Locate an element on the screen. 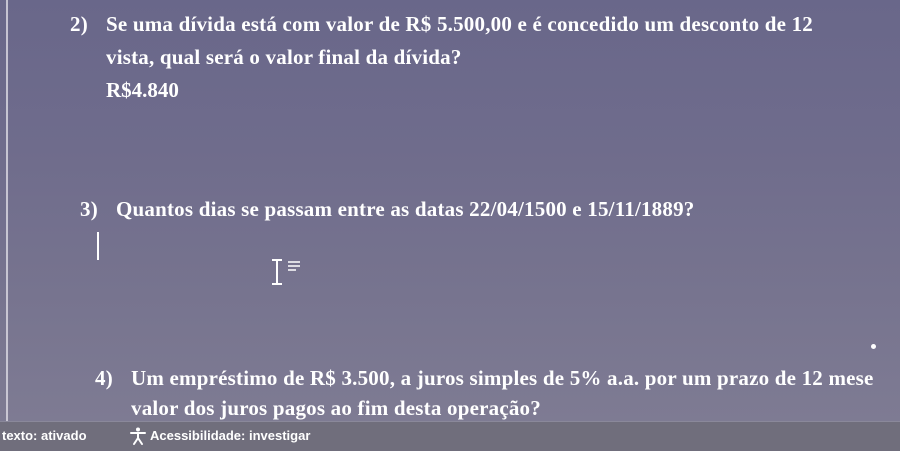 Image resolution: width=900 pixels, height=451 pixels. question-4-number: 4) is located at coordinates (104, 378).